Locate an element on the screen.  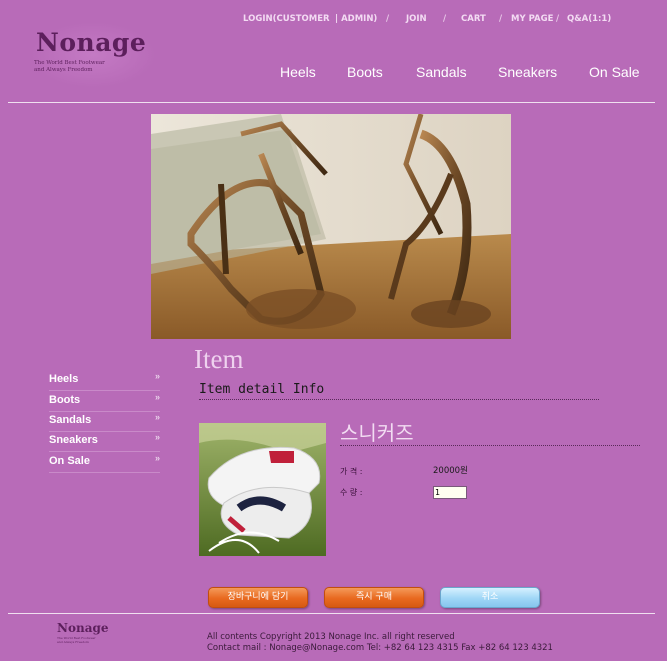
footer-logo-tagline: and Always Freedom is located at coordinates (73, 642).